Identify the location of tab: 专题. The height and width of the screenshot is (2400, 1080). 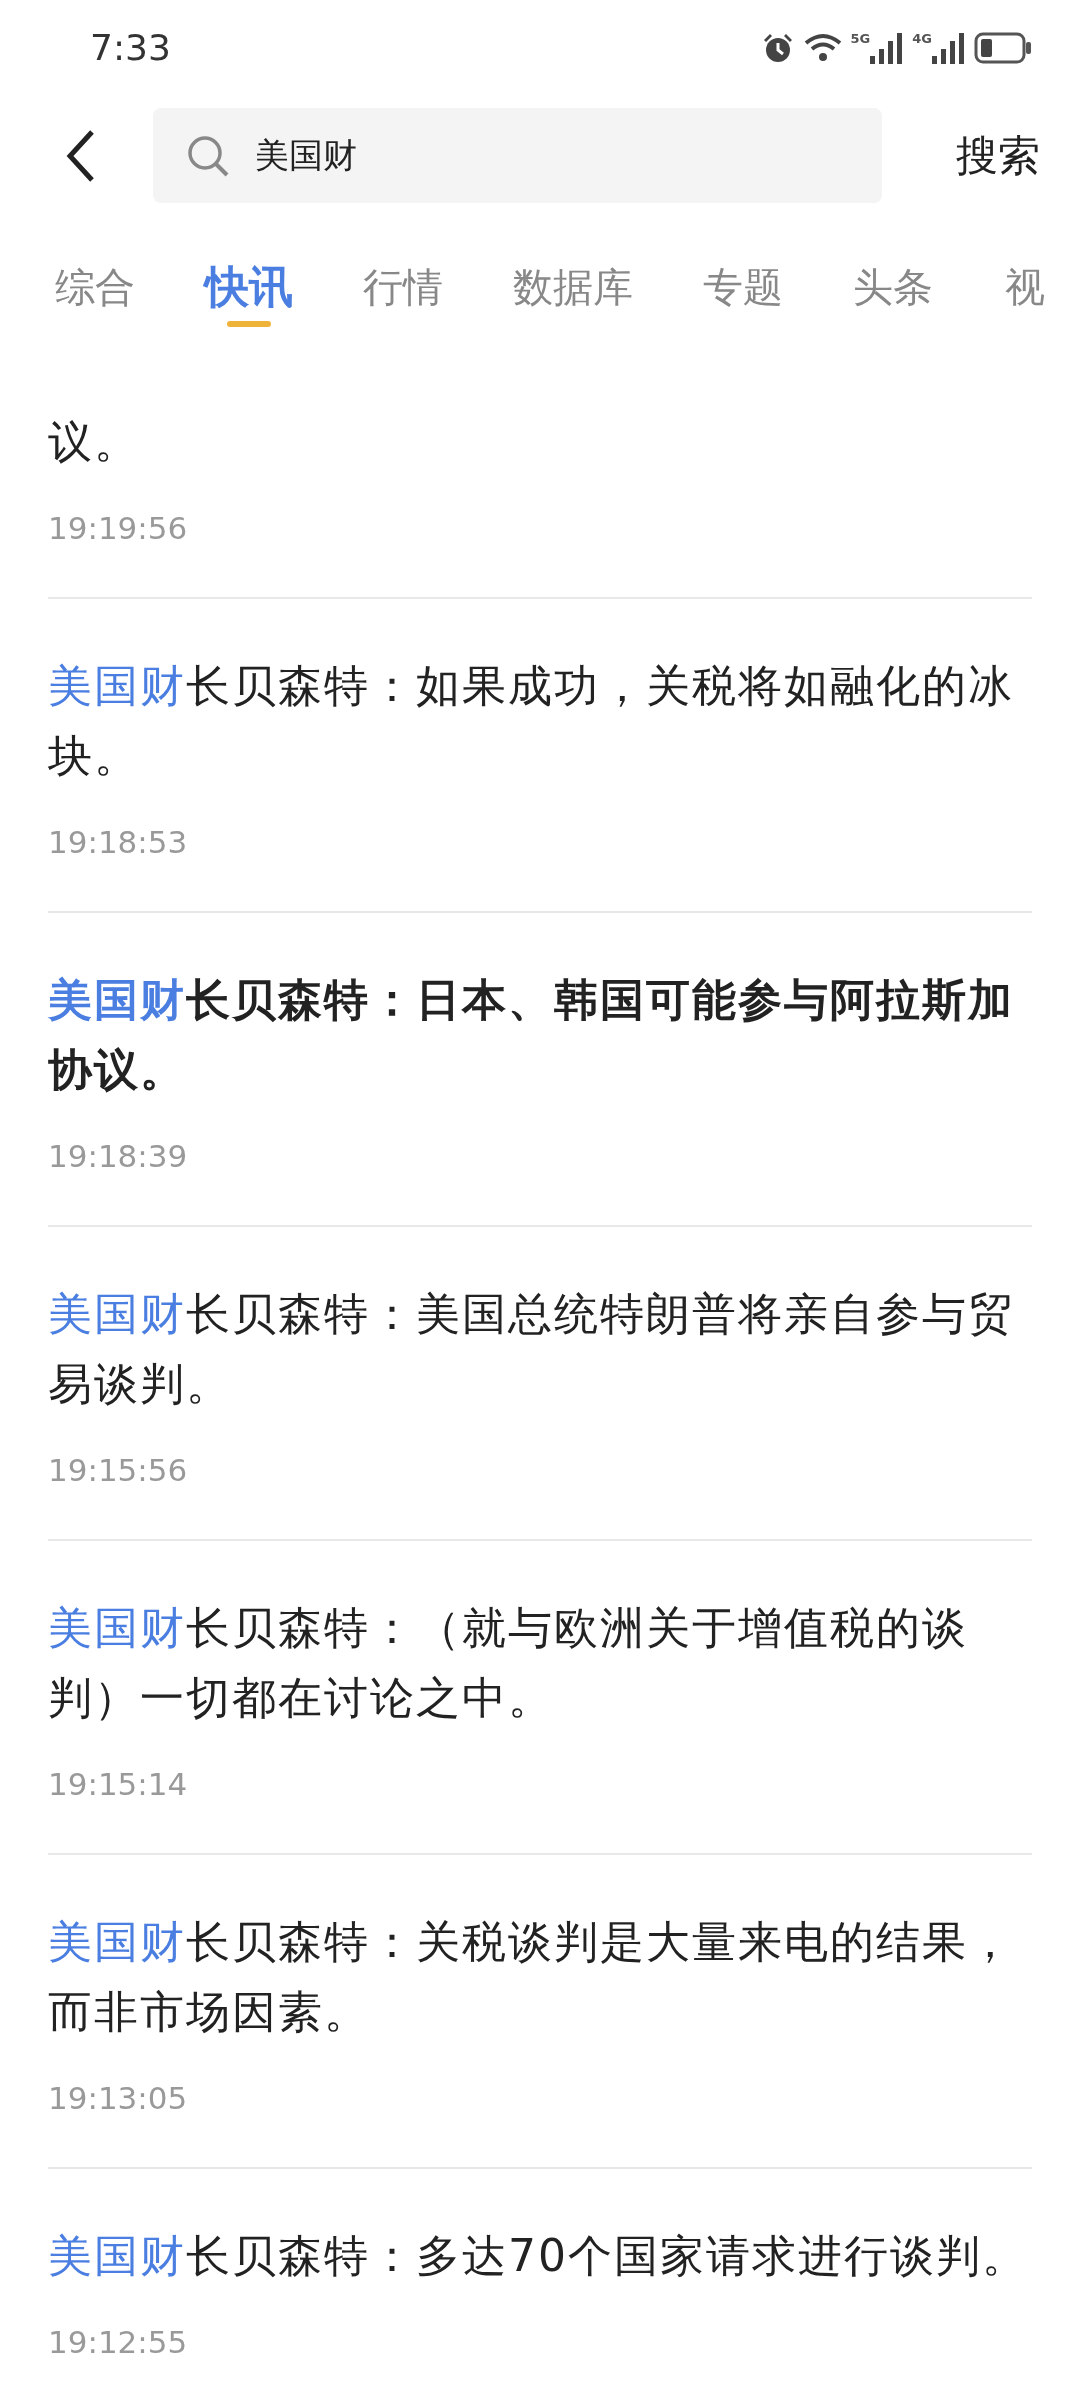
(743, 310).